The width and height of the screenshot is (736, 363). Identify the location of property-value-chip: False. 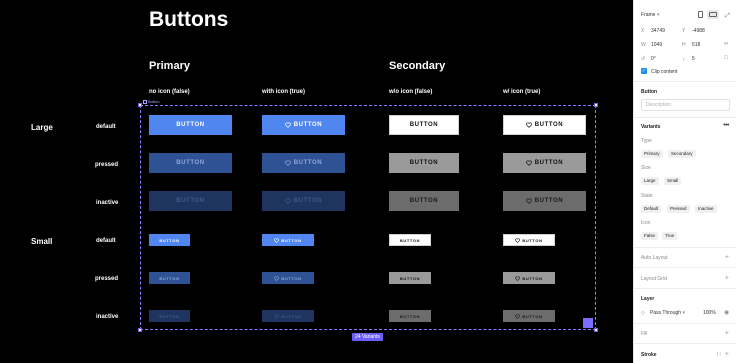
(650, 236).